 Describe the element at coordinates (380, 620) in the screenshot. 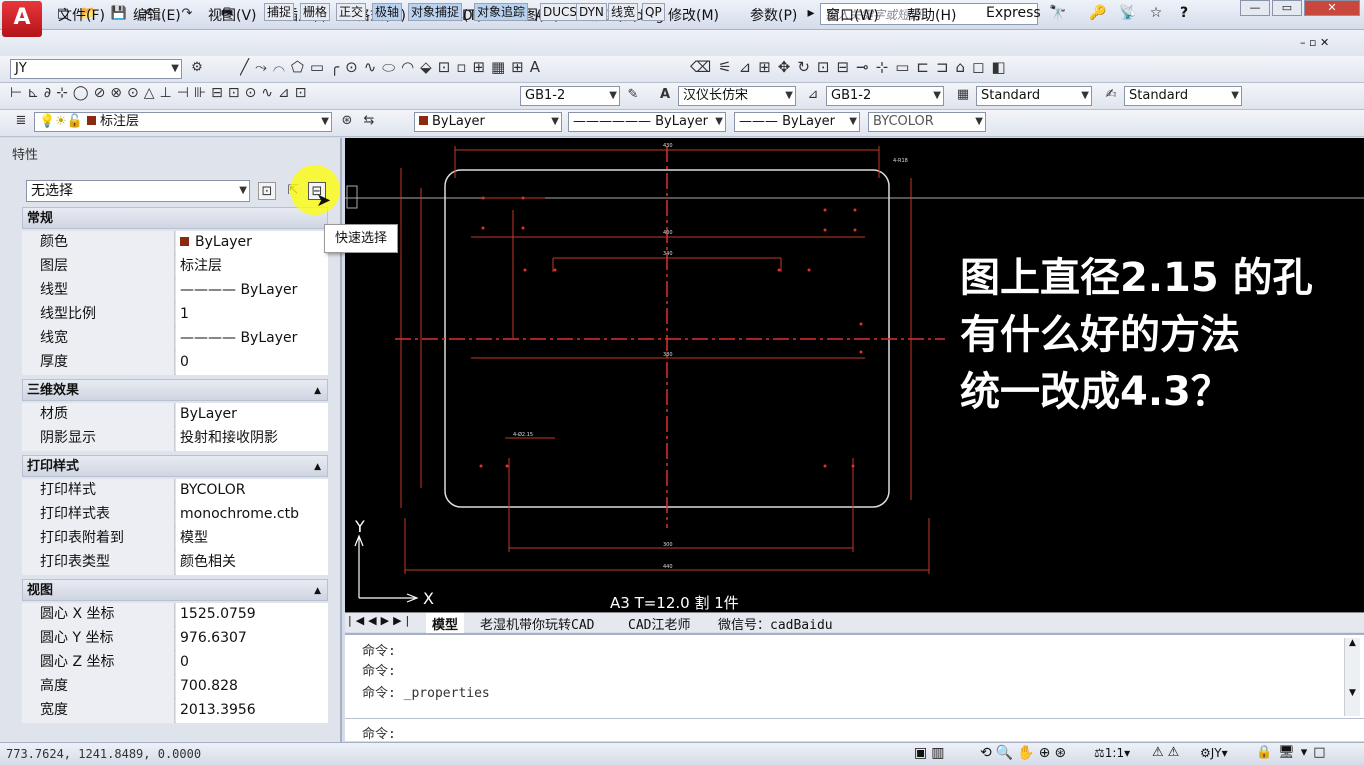

I see `tab-nav-arrows: |◀◀▶▶|` at that location.